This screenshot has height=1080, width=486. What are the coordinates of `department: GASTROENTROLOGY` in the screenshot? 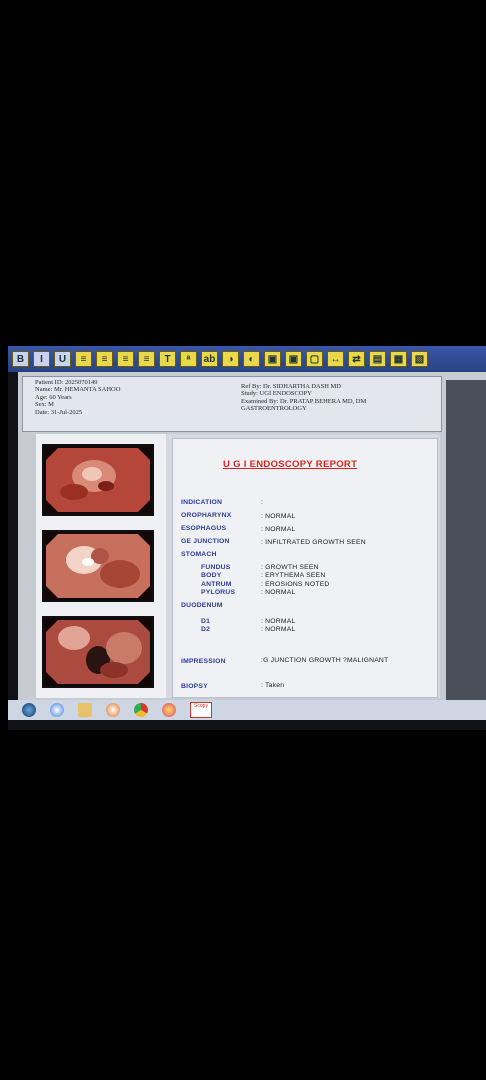 It's located at (274, 409).